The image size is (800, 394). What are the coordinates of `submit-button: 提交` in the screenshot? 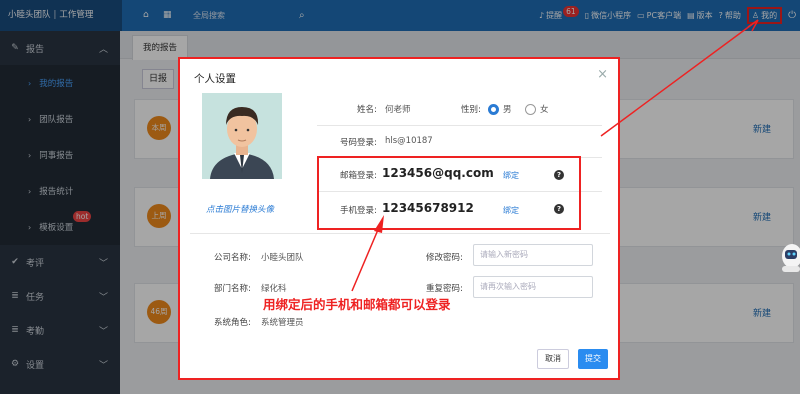 It's located at (593, 359).